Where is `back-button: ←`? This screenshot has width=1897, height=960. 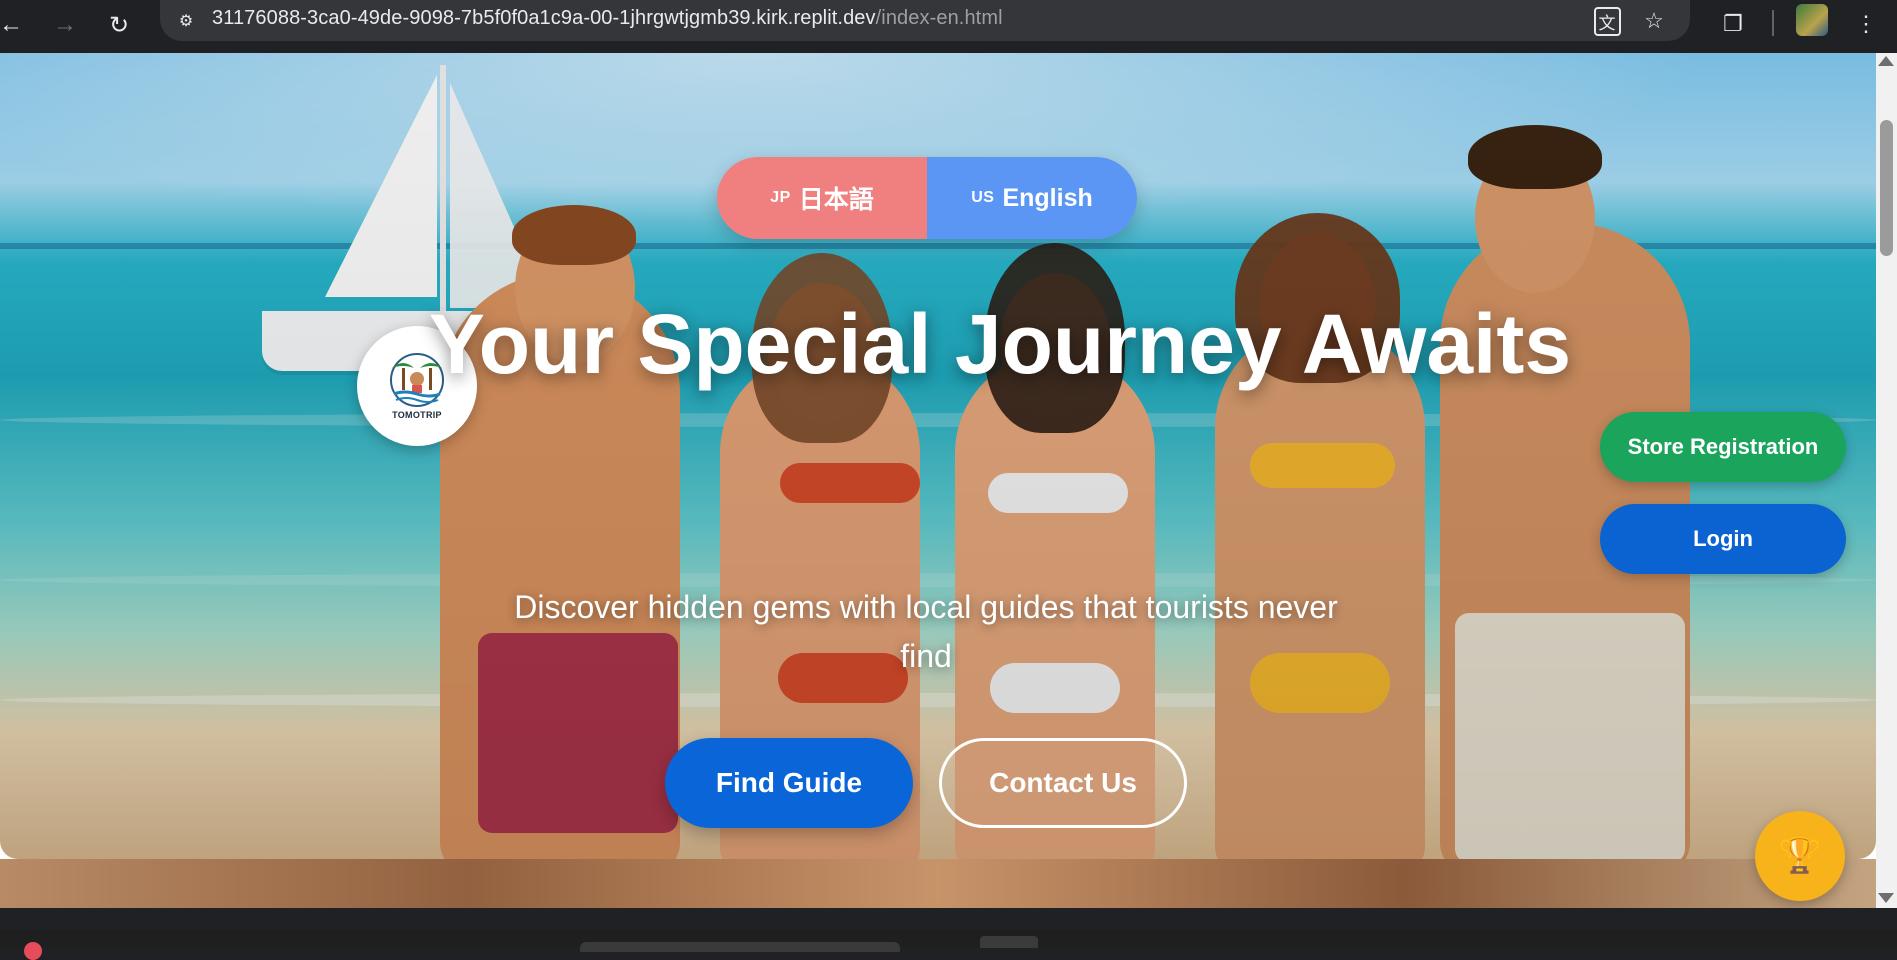 back-button: ← is located at coordinates (15, 25).